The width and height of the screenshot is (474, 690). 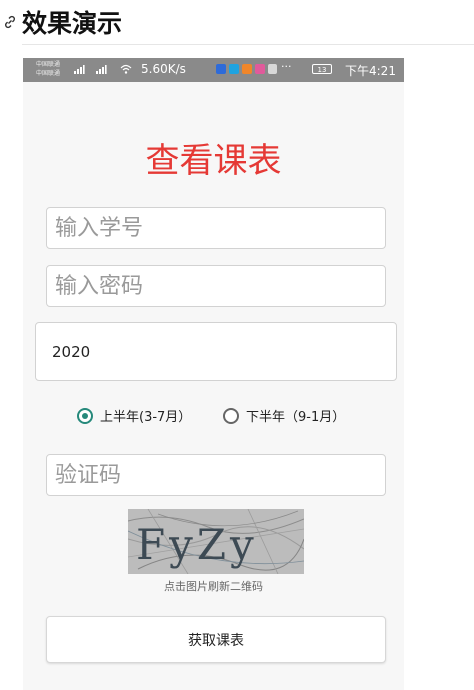 I want to click on carrier-names: 中国联通 中国联通, so click(x=48, y=69).